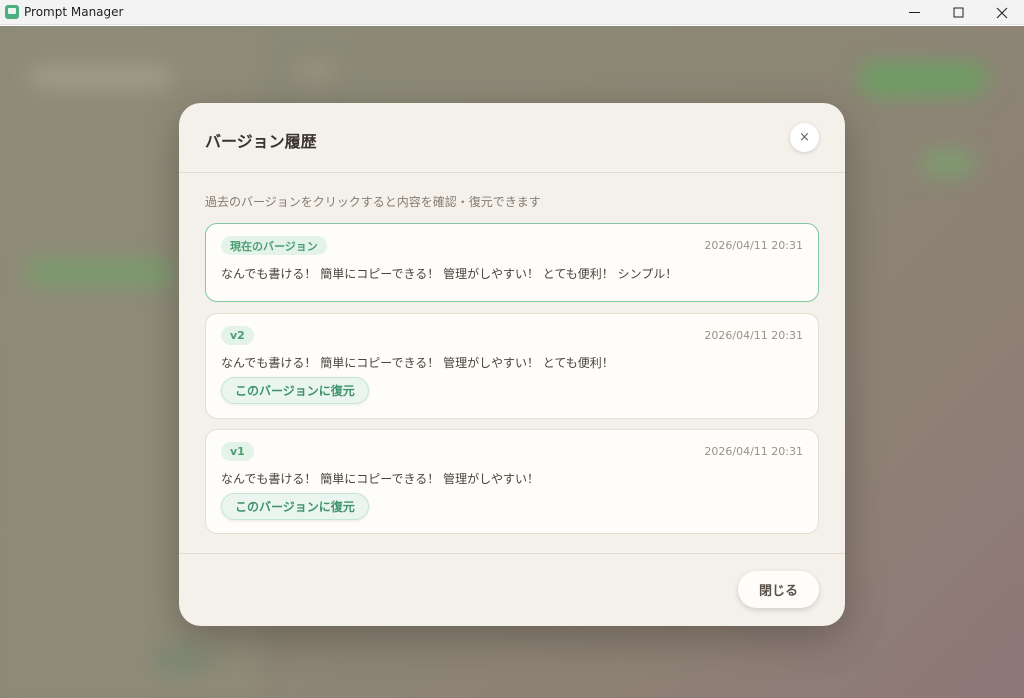 This screenshot has height=698, width=1024. What do you see at coordinates (778, 589) in the screenshot?
I see `close-button: 閉じる` at bounding box center [778, 589].